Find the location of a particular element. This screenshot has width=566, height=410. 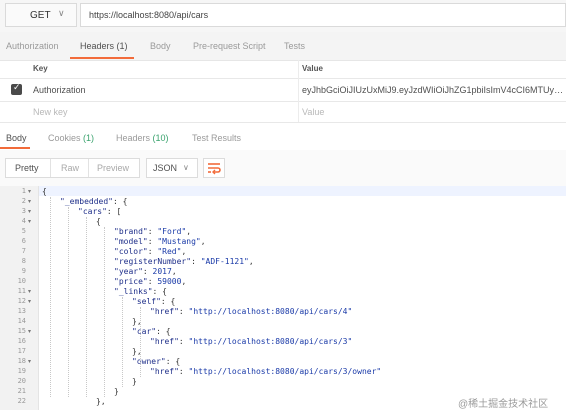

json-string: "Red" is located at coordinates (169, 251).